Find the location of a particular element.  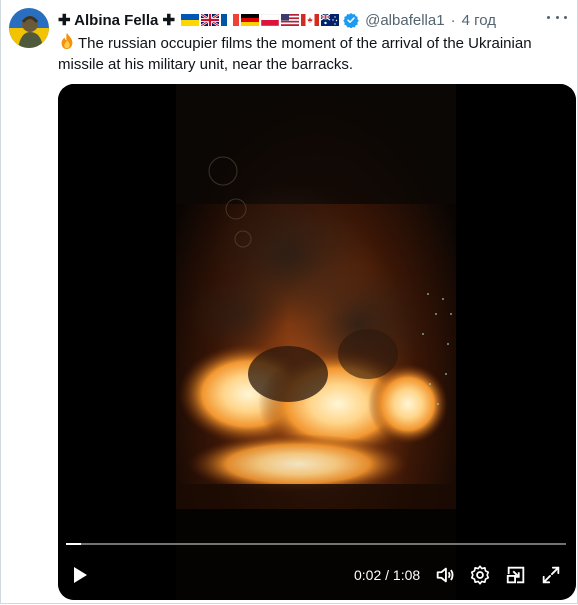

play-icon is located at coordinates (80, 575).